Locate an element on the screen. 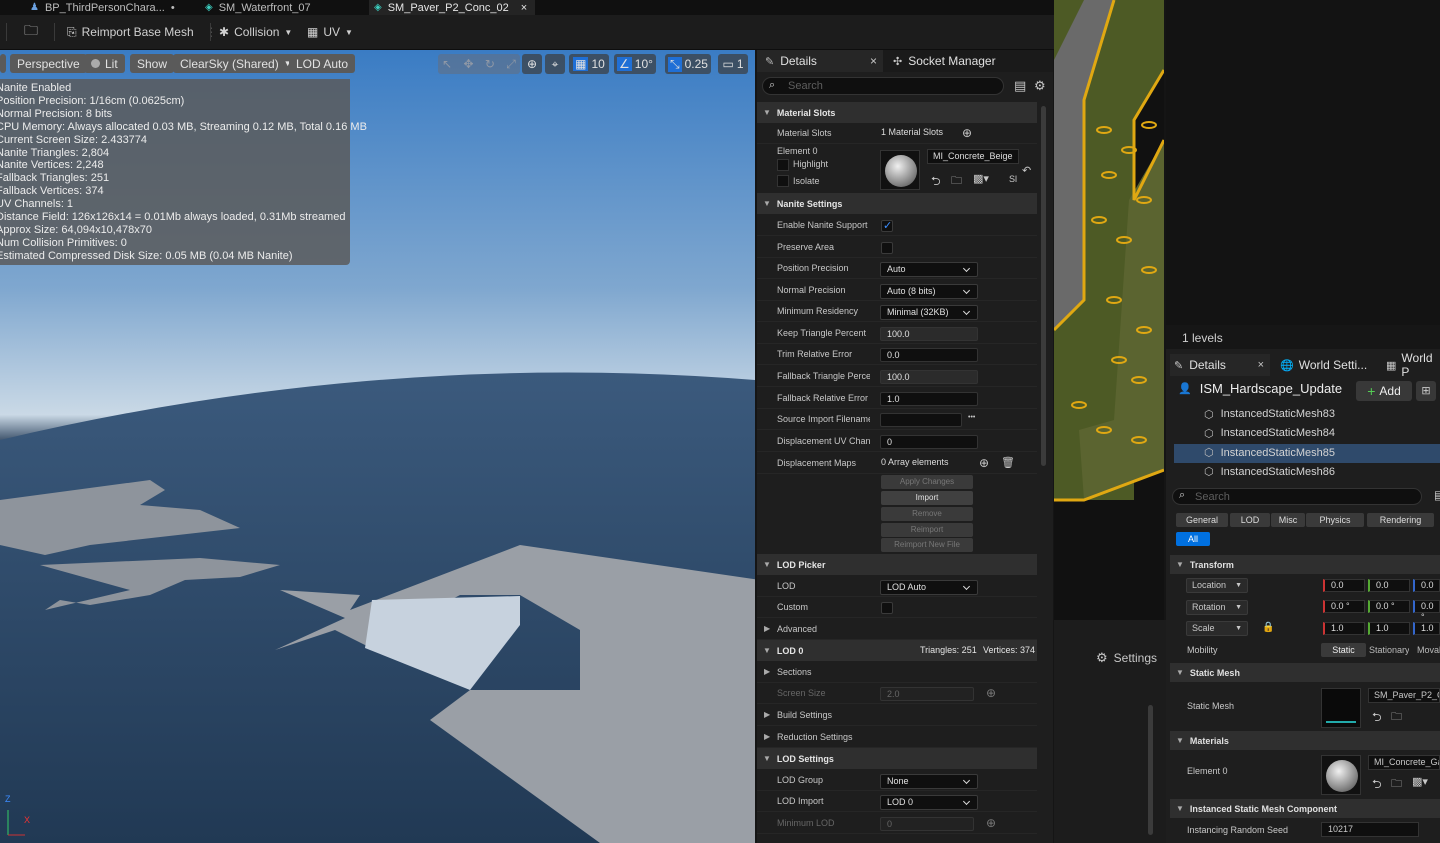 This screenshot has height=843, width=1440. component-item: ⬡ InstancedStaticMesh85 is located at coordinates (1269, 453).